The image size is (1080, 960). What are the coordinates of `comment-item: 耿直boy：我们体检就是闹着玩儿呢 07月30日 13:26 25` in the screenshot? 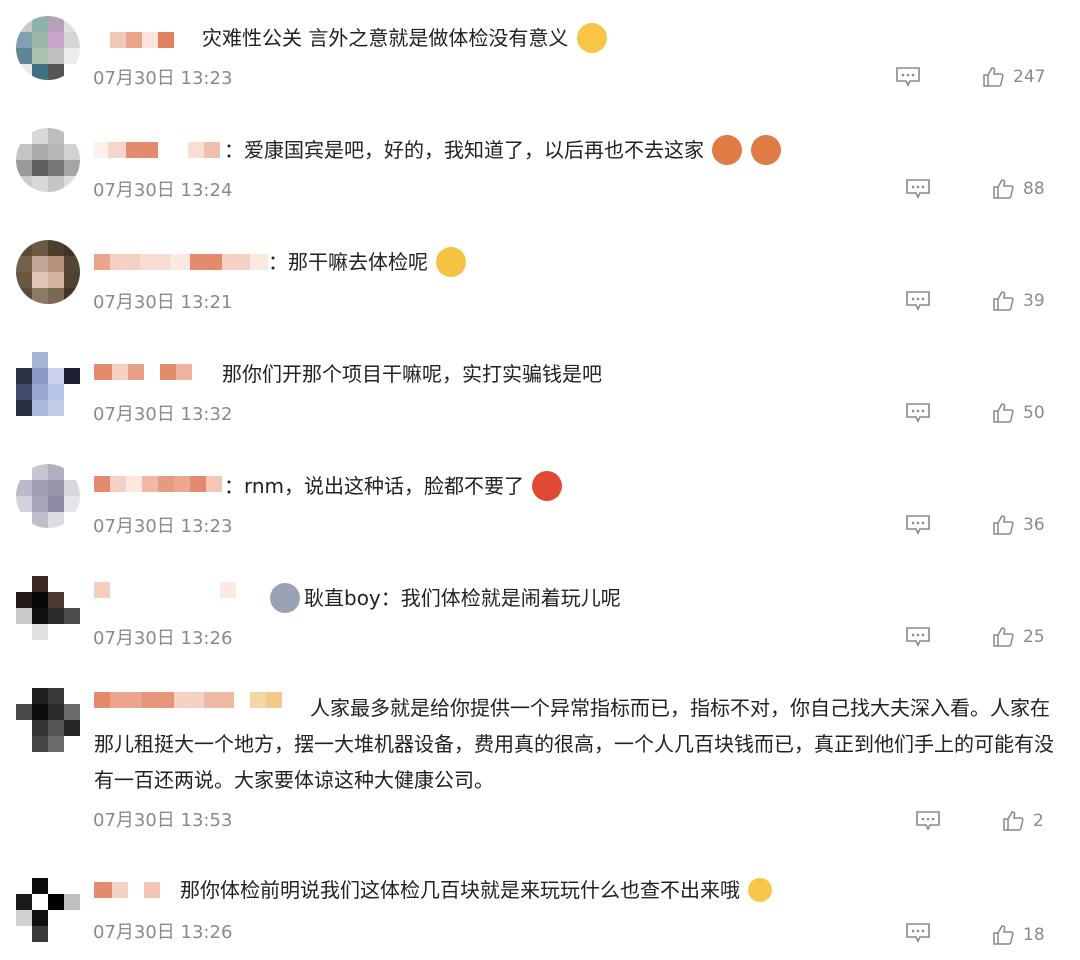 It's located at (540, 620).